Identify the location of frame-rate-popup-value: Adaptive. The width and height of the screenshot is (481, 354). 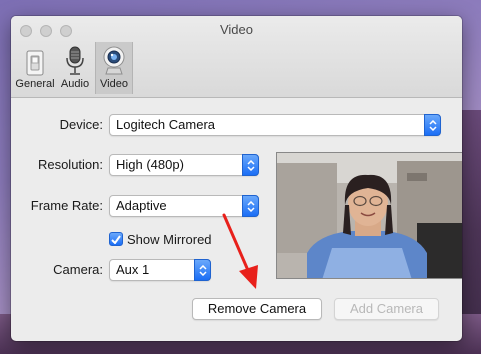
(141, 205).